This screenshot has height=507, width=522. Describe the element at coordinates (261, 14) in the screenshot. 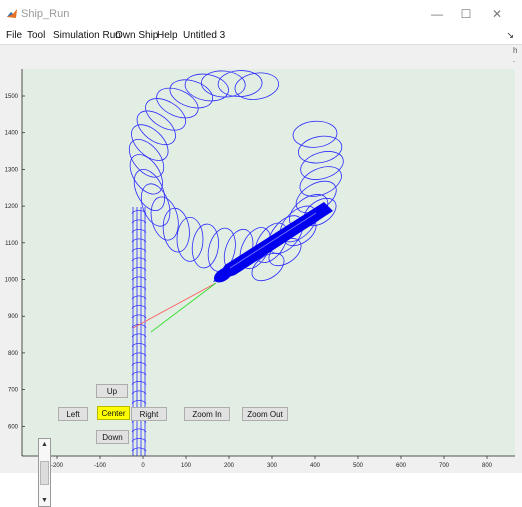

I see `title-bar: Ship_Run — ☐ ✕` at that location.